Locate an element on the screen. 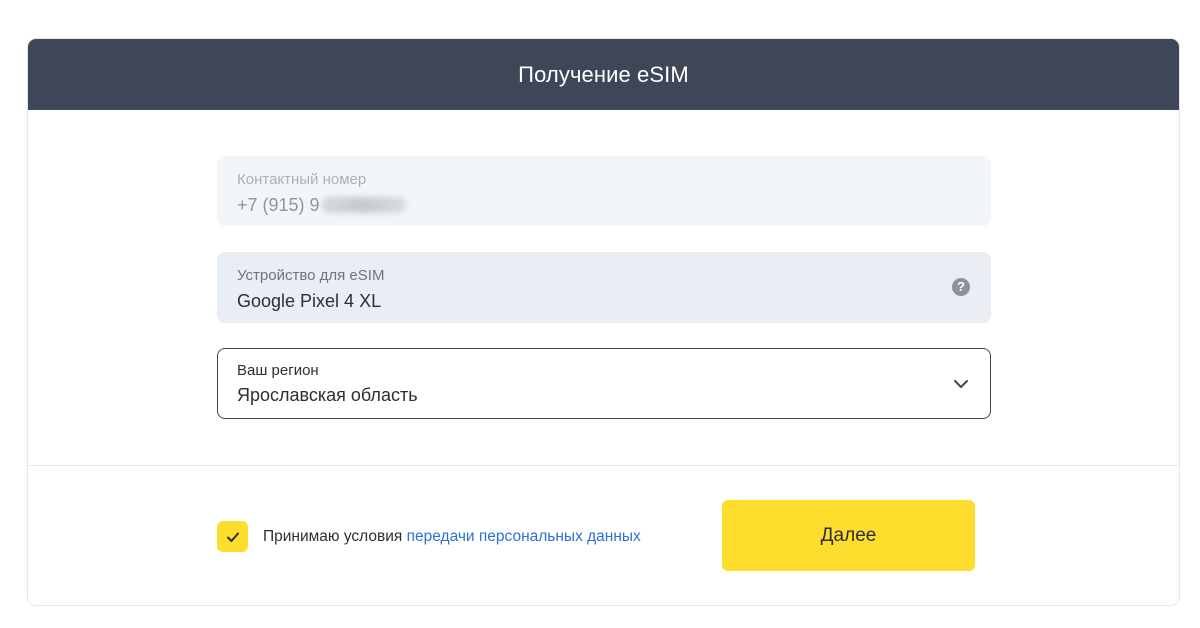 Image resolution: width=1200 pixels, height=628 pixels. region-select-label: Ваш регион is located at coordinates (278, 370).